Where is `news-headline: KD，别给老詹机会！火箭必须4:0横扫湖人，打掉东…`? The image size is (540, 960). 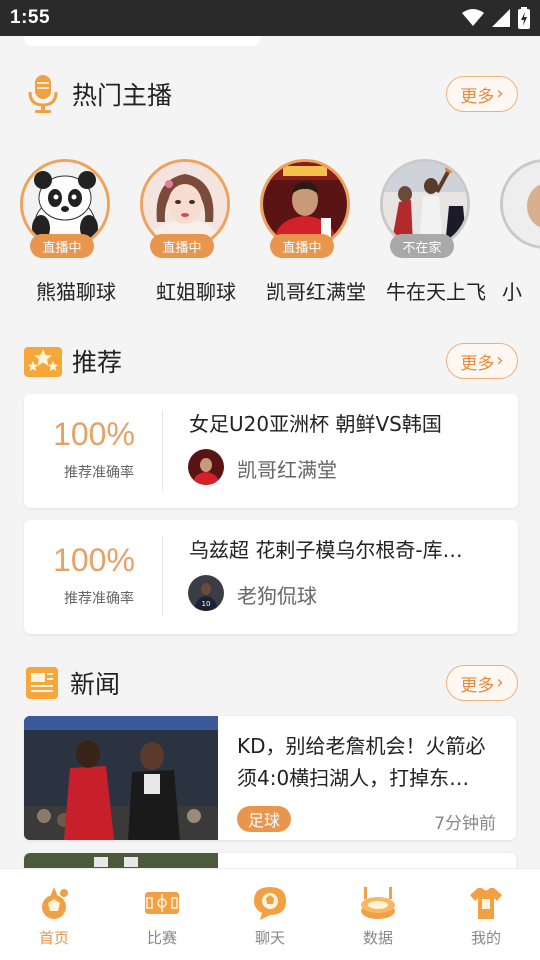
news-headline: KD，别给老詹机会！火箭必须4:0横扫湖人，打掉东… is located at coordinates (361, 762).